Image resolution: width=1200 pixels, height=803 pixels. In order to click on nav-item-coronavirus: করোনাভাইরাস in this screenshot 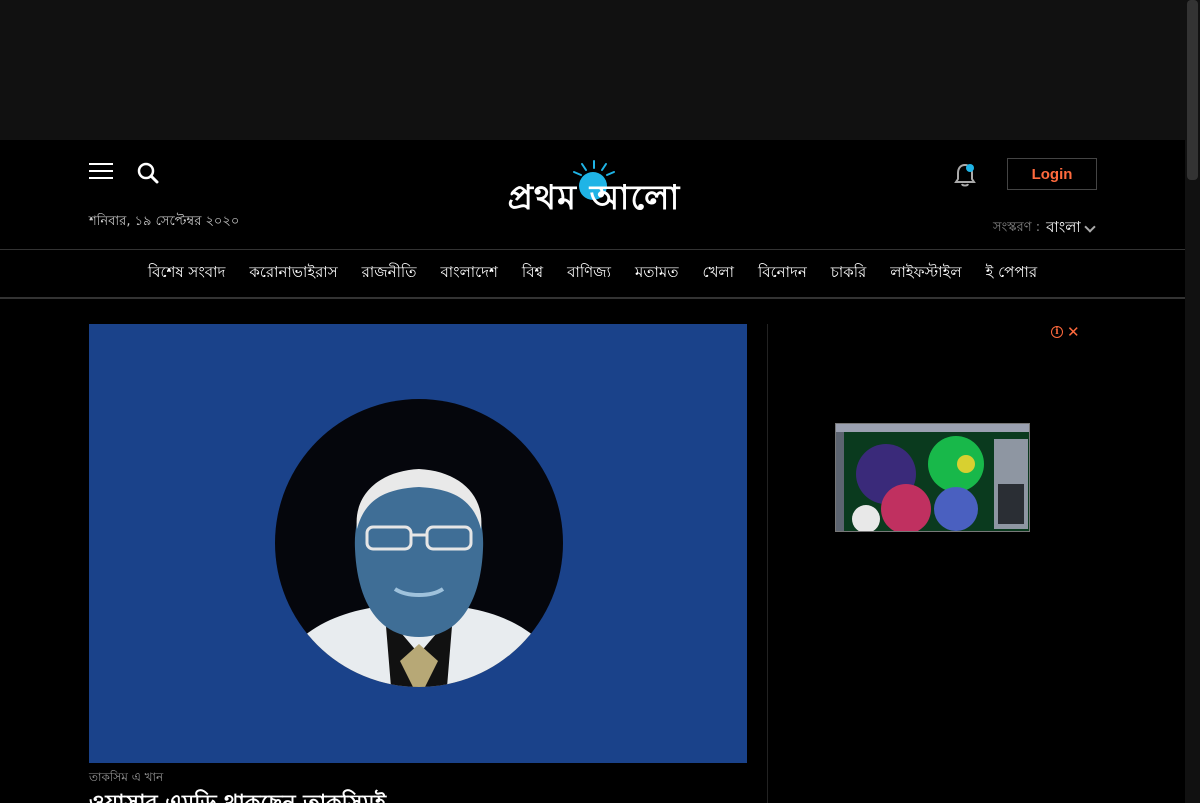, I will do `click(293, 273)`.